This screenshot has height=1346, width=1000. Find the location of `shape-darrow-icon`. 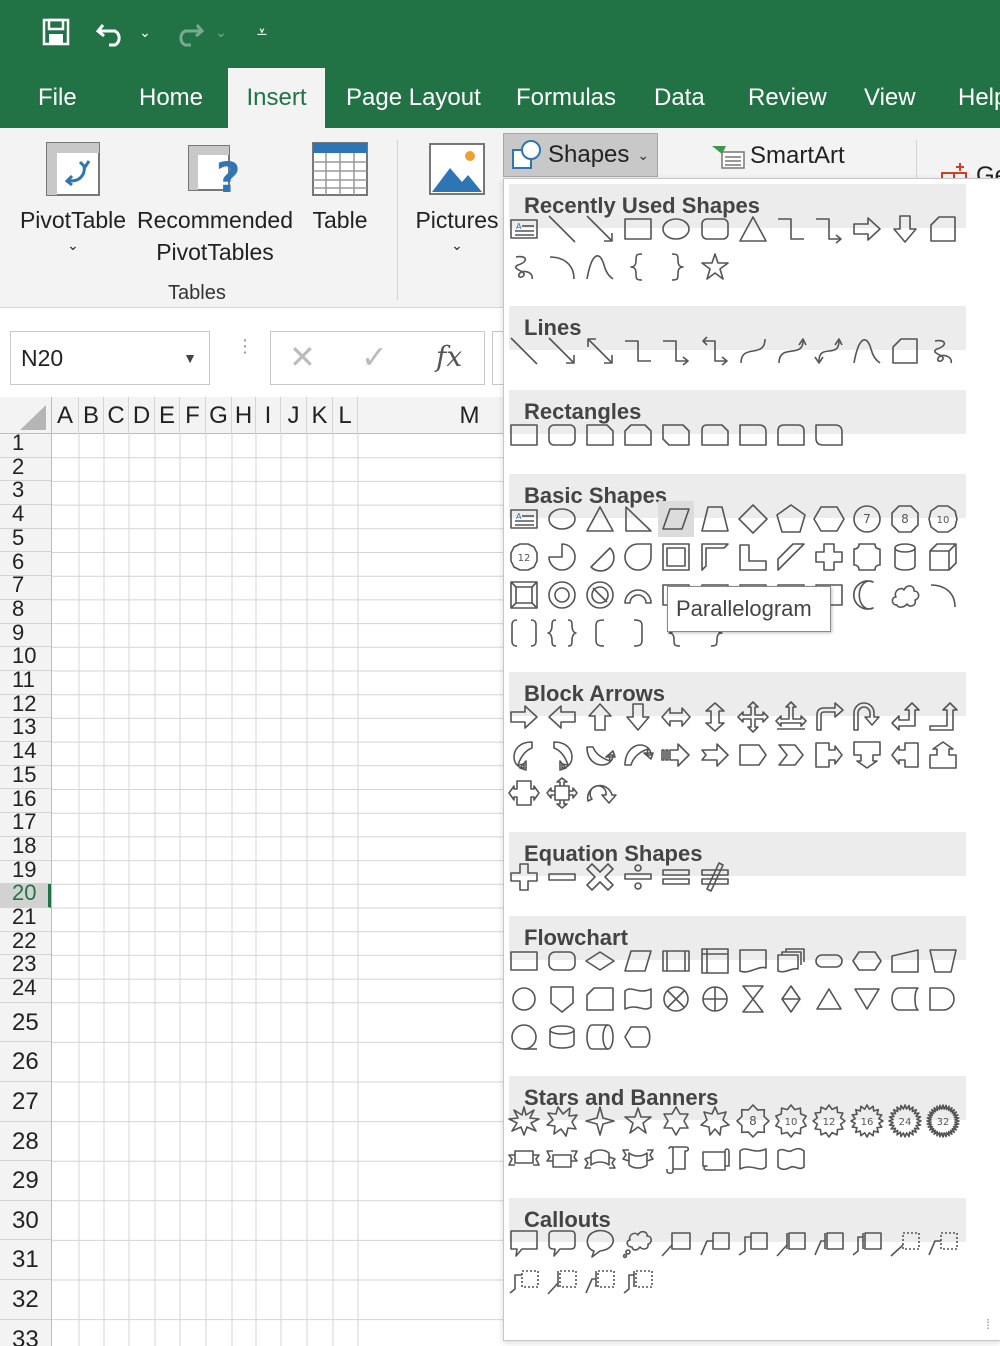

shape-darrow-icon is located at coordinates (905, 229).